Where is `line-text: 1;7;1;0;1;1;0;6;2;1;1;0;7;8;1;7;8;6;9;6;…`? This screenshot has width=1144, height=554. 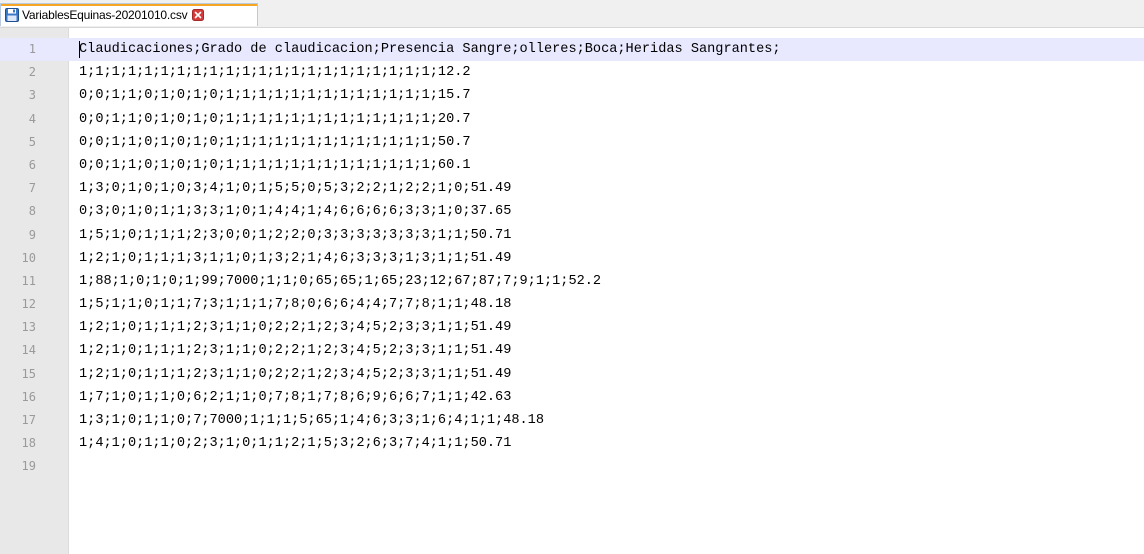
line-text: 1;7;1;0;1;1;0;6;2;1;1;0;7;8;1;7;8;6;9;6;… is located at coordinates (295, 397).